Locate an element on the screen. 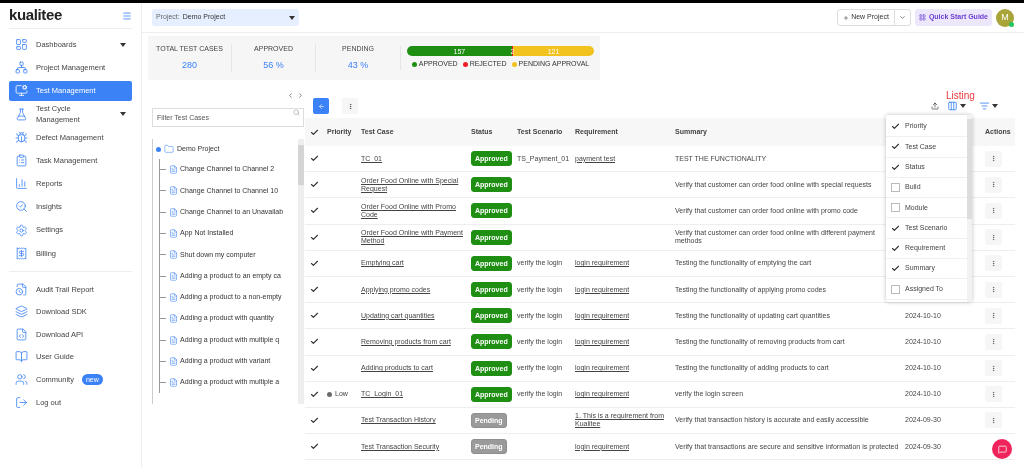  arrow-left-icon is located at coordinates (321, 106).